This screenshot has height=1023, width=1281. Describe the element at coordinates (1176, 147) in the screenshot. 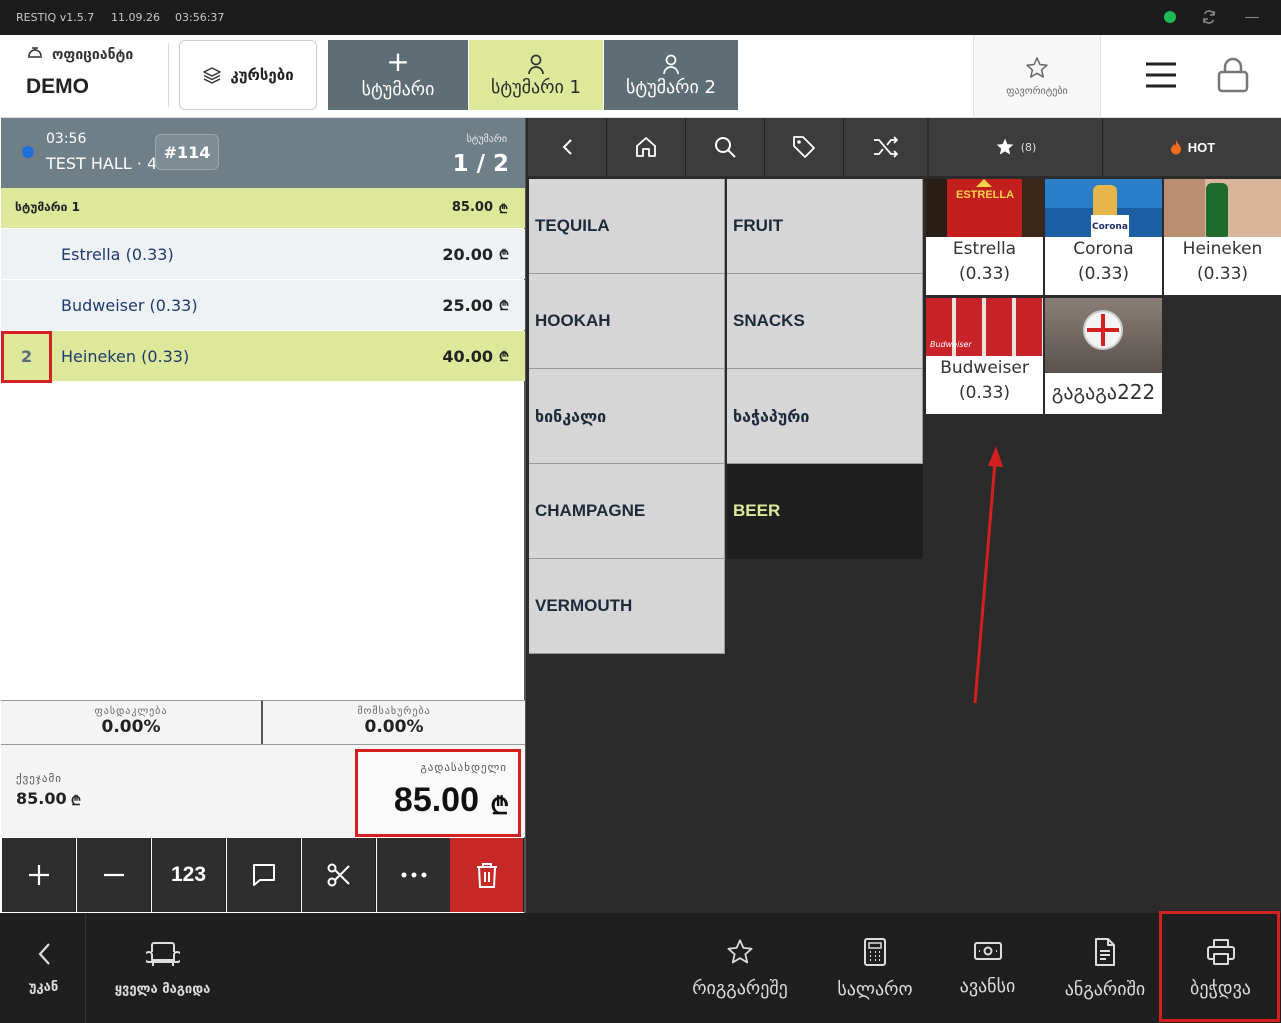

I see `fire-icon` at that location.